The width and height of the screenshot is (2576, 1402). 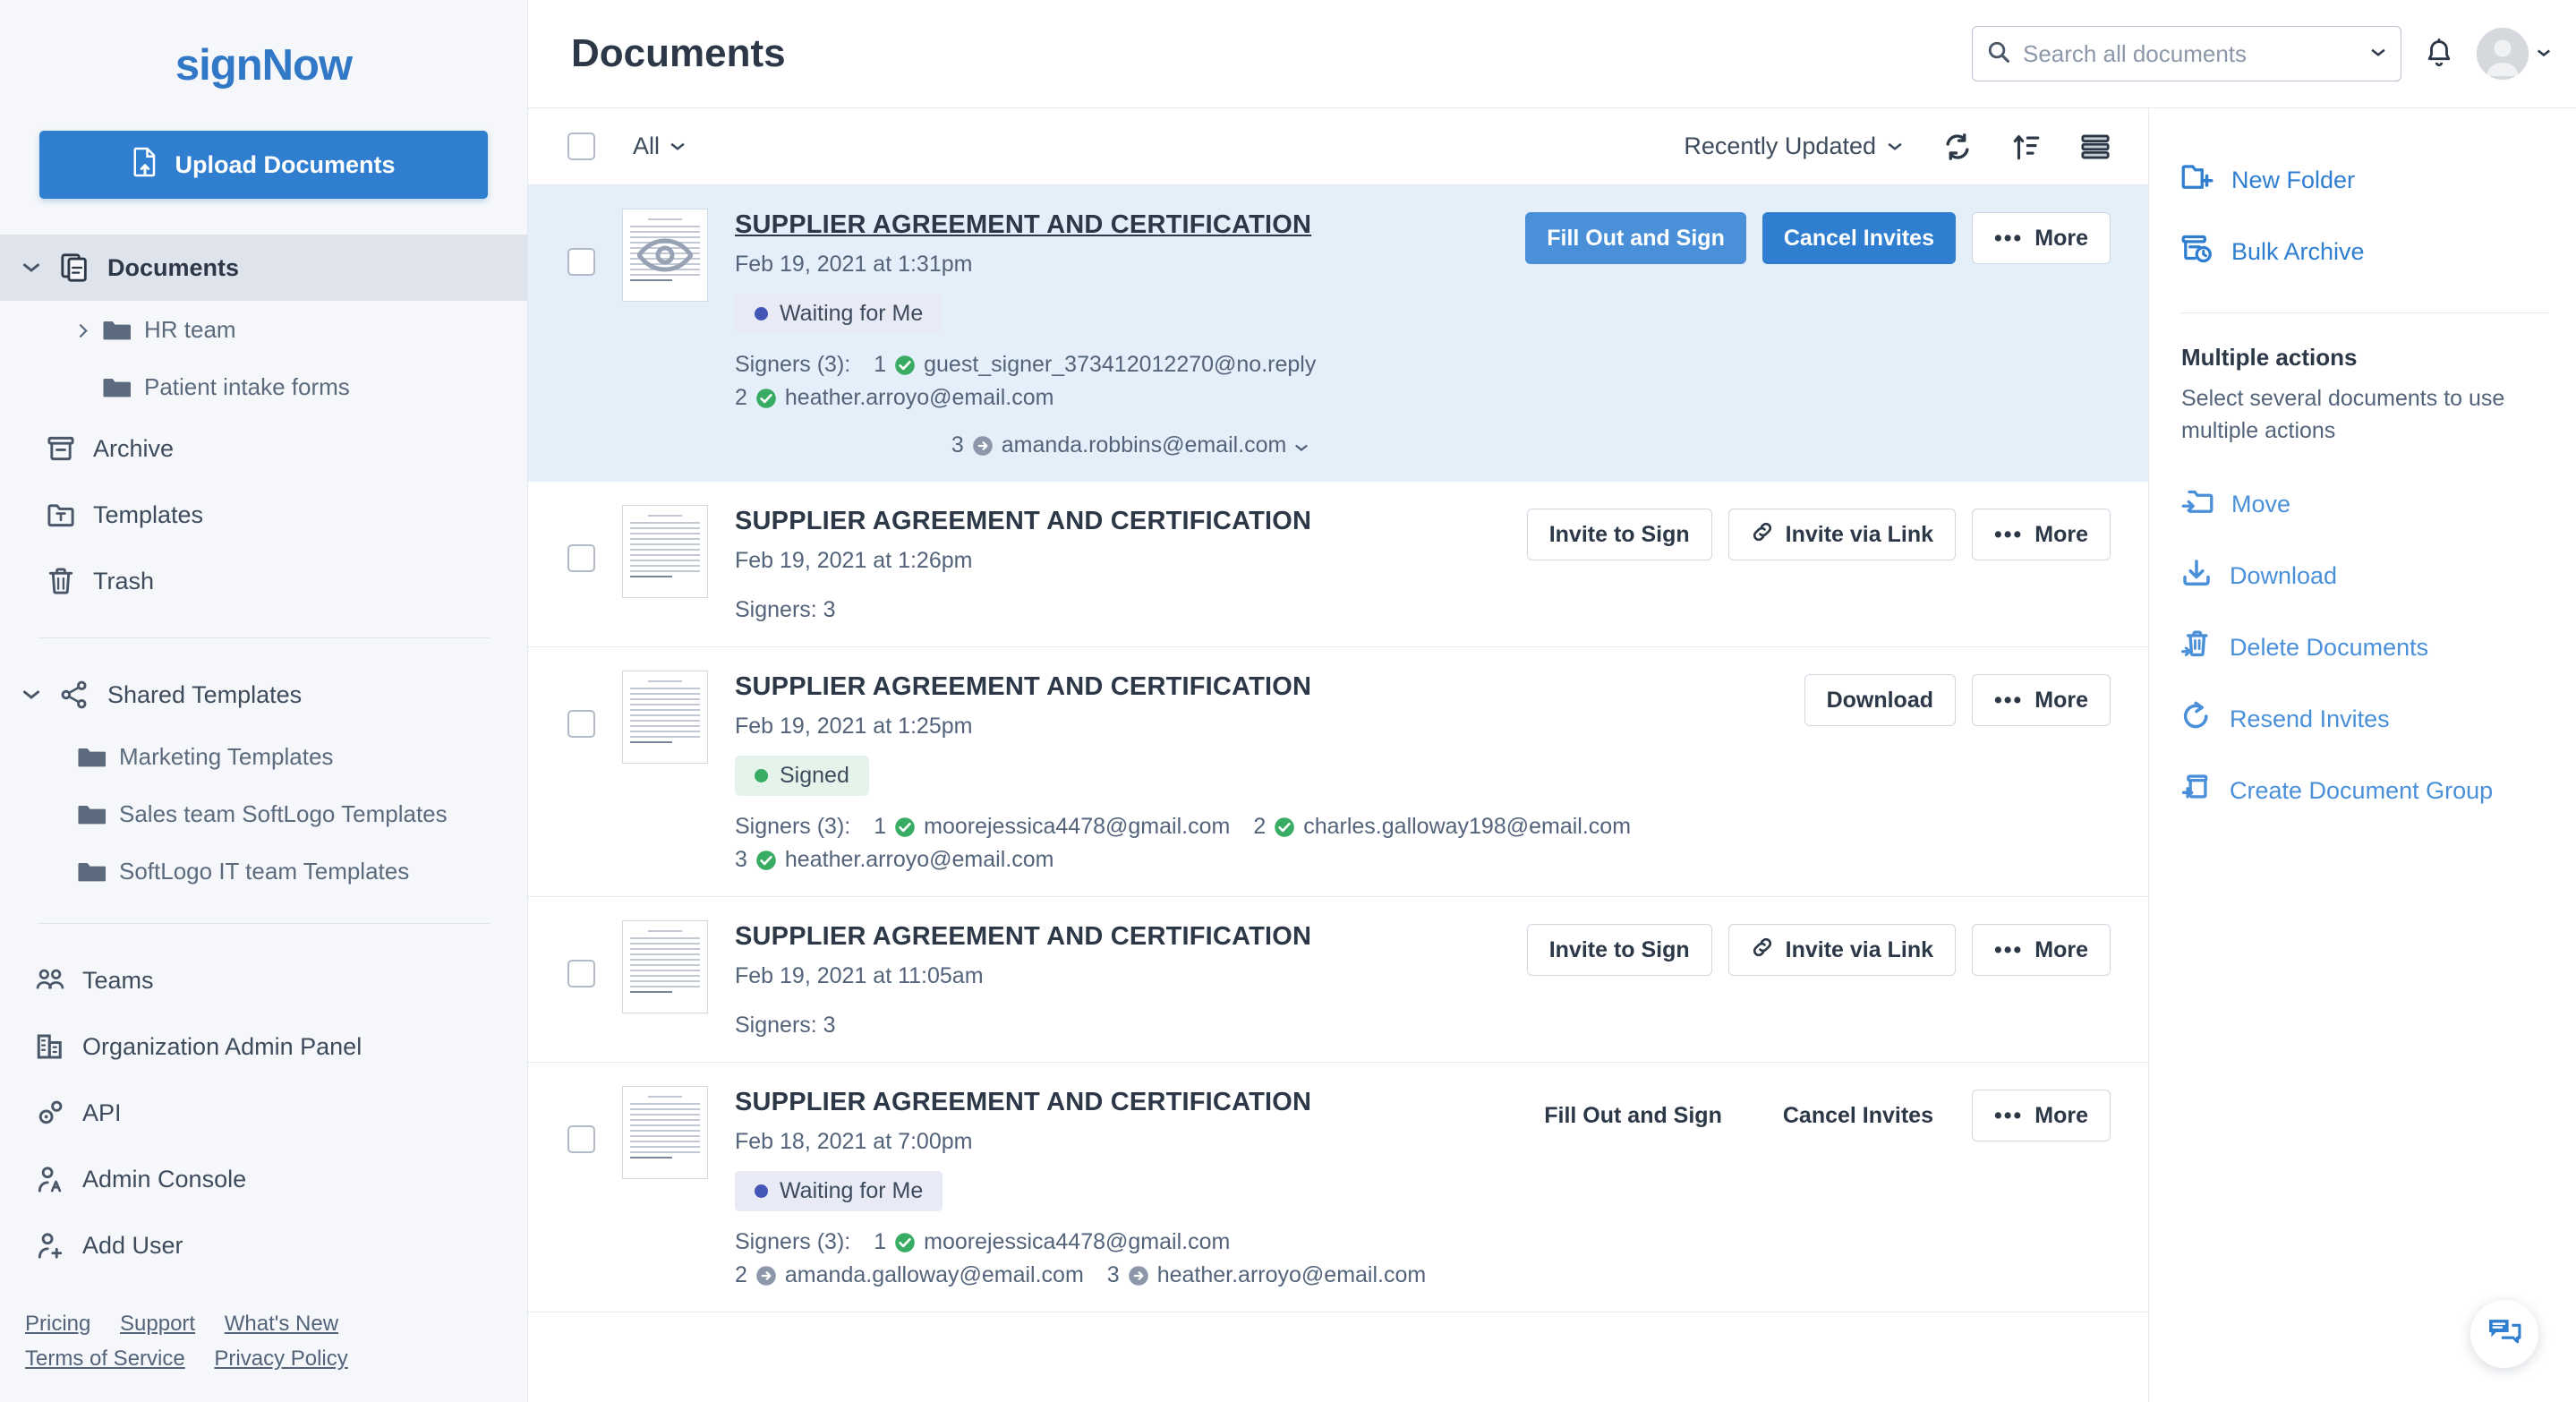 I want to click on sidebar-item-trash: Trash, so click(x=263, y=581).